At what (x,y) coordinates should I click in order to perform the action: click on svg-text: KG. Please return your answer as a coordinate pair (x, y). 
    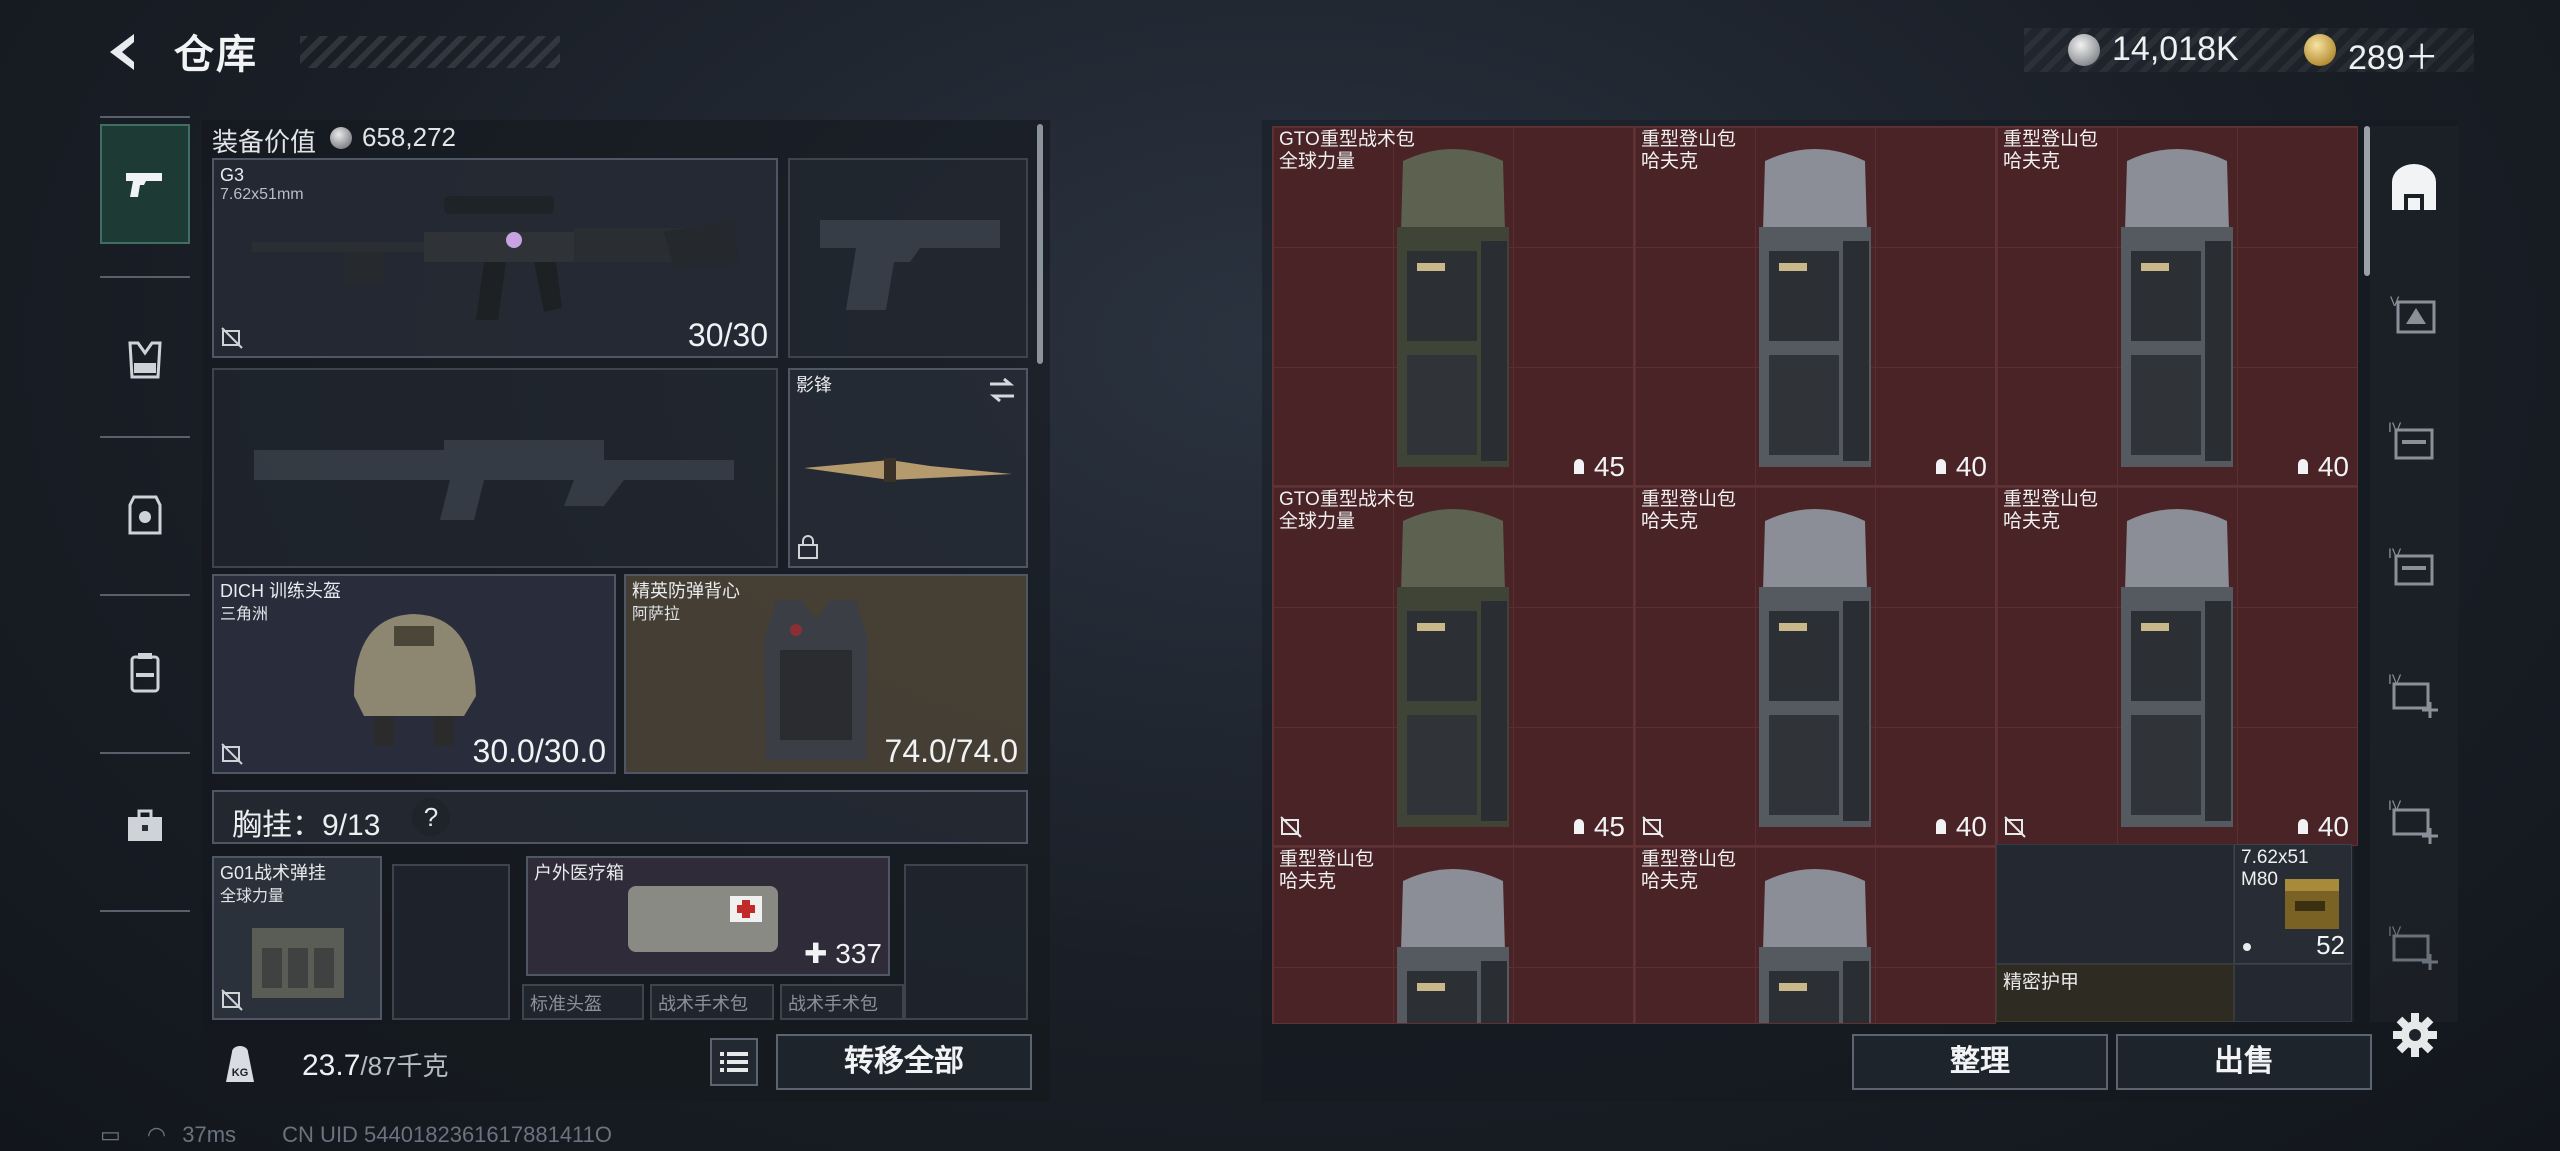
    Looking at the image, I should click on (240, 1073).